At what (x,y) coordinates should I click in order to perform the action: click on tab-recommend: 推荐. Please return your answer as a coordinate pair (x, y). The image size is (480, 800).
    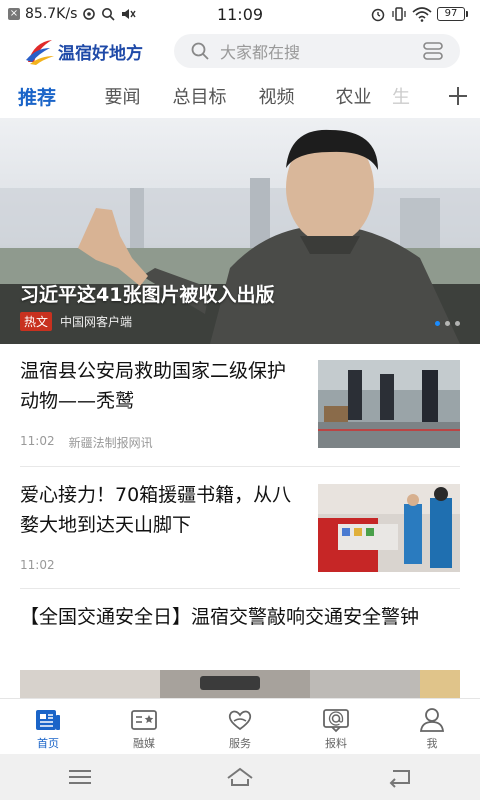
    Looking at the image, I should click on (42, 96).